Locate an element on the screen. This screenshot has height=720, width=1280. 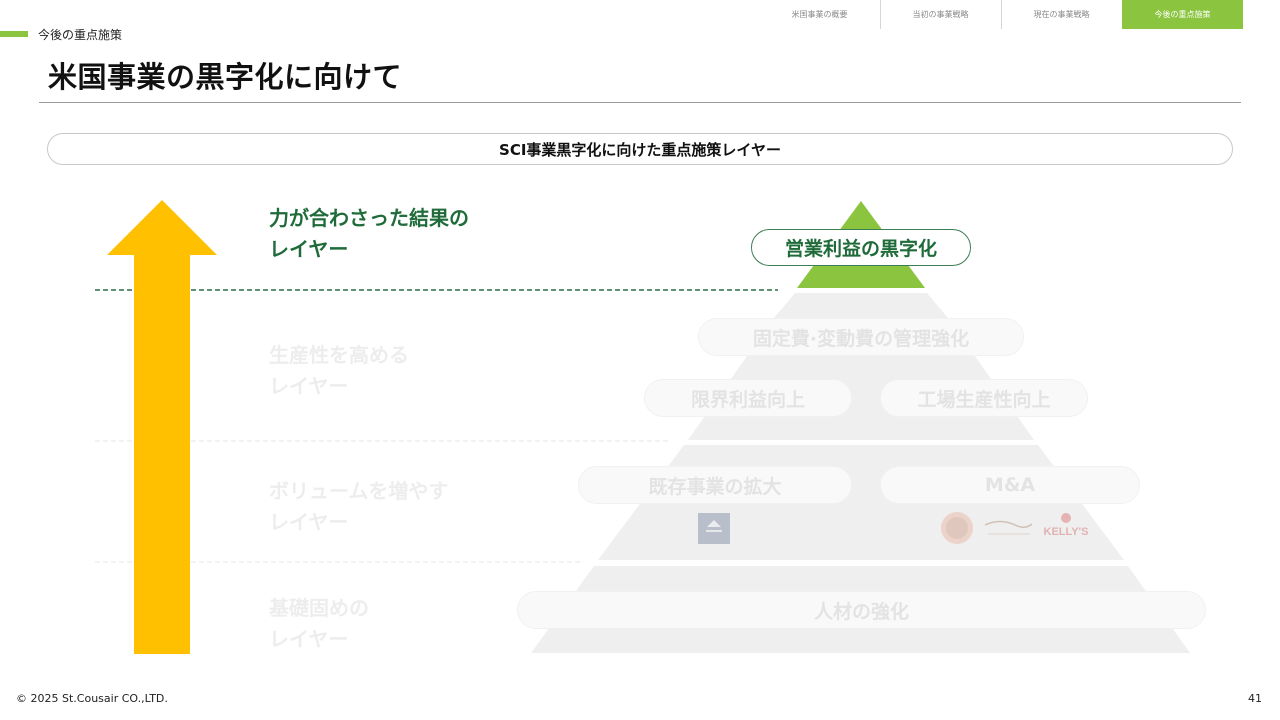
layer-label-volume: ボリュームを増やす レイヤー is located at coordinates (359, 506).